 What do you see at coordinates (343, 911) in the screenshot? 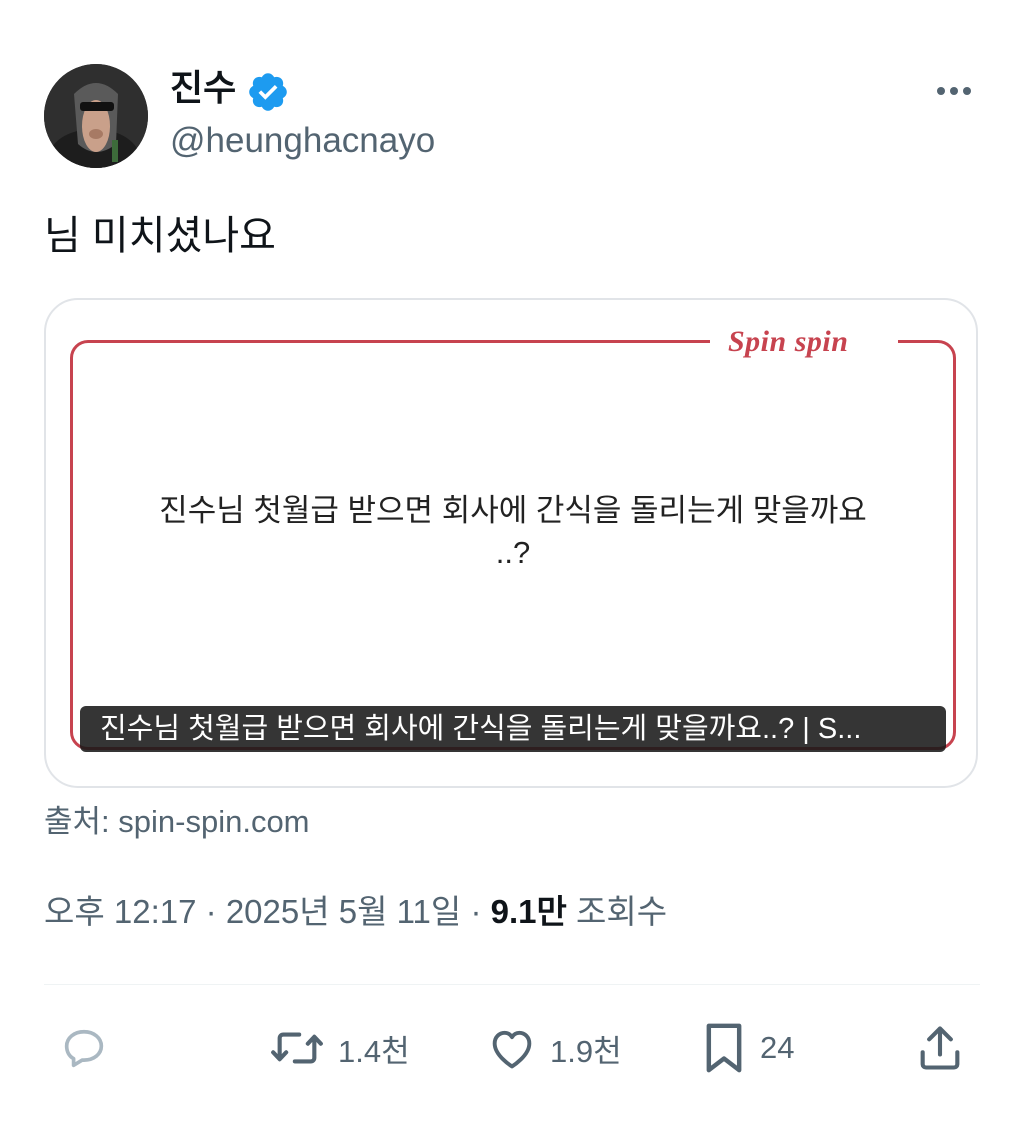
I see `tweet-date: 2025년 5월 11일` at bounding box center [343, 911].